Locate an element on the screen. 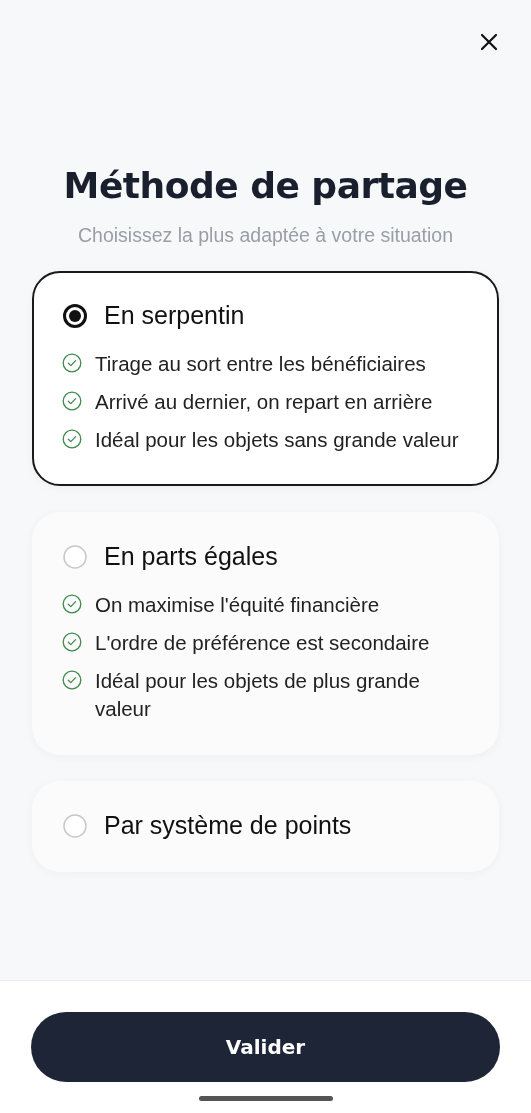  page-subtitle: Choisissez la plus adaptée à votre situation is located at coordinates (265, 235).